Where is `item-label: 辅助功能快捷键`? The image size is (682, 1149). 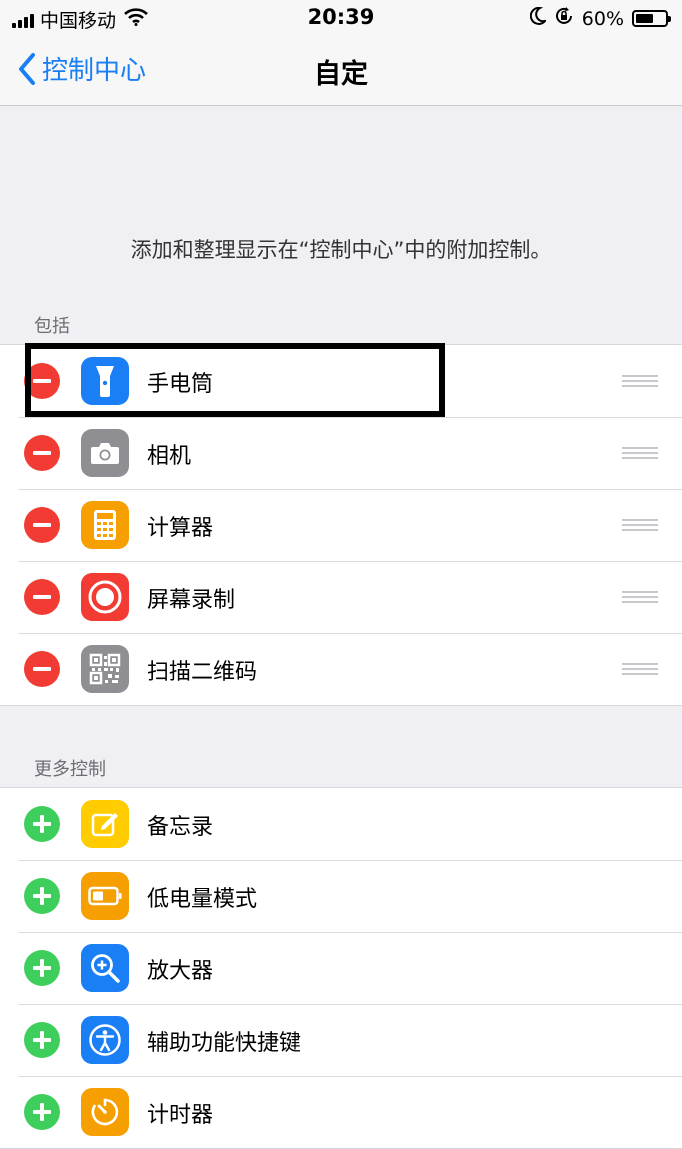
item-label: 辅助功能快捷键 is located at coordinates (224, 1043).